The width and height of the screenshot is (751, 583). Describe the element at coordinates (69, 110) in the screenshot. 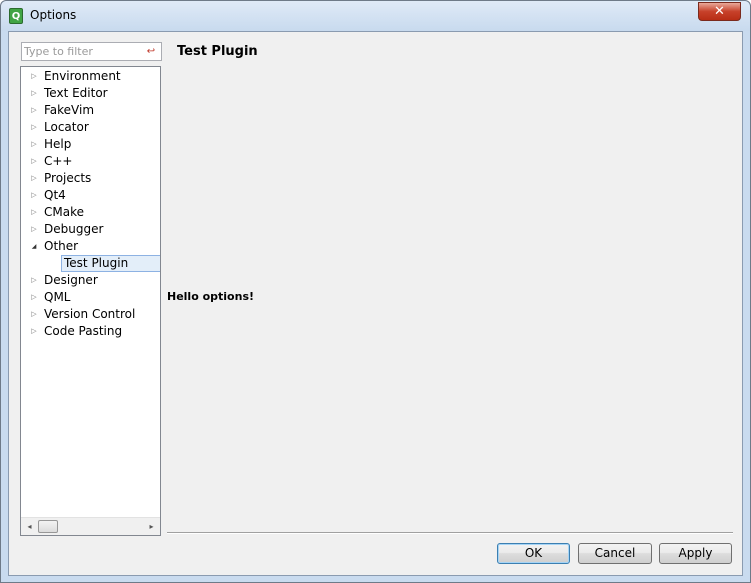

I see `tree-item-label: FakeVim` at that location.